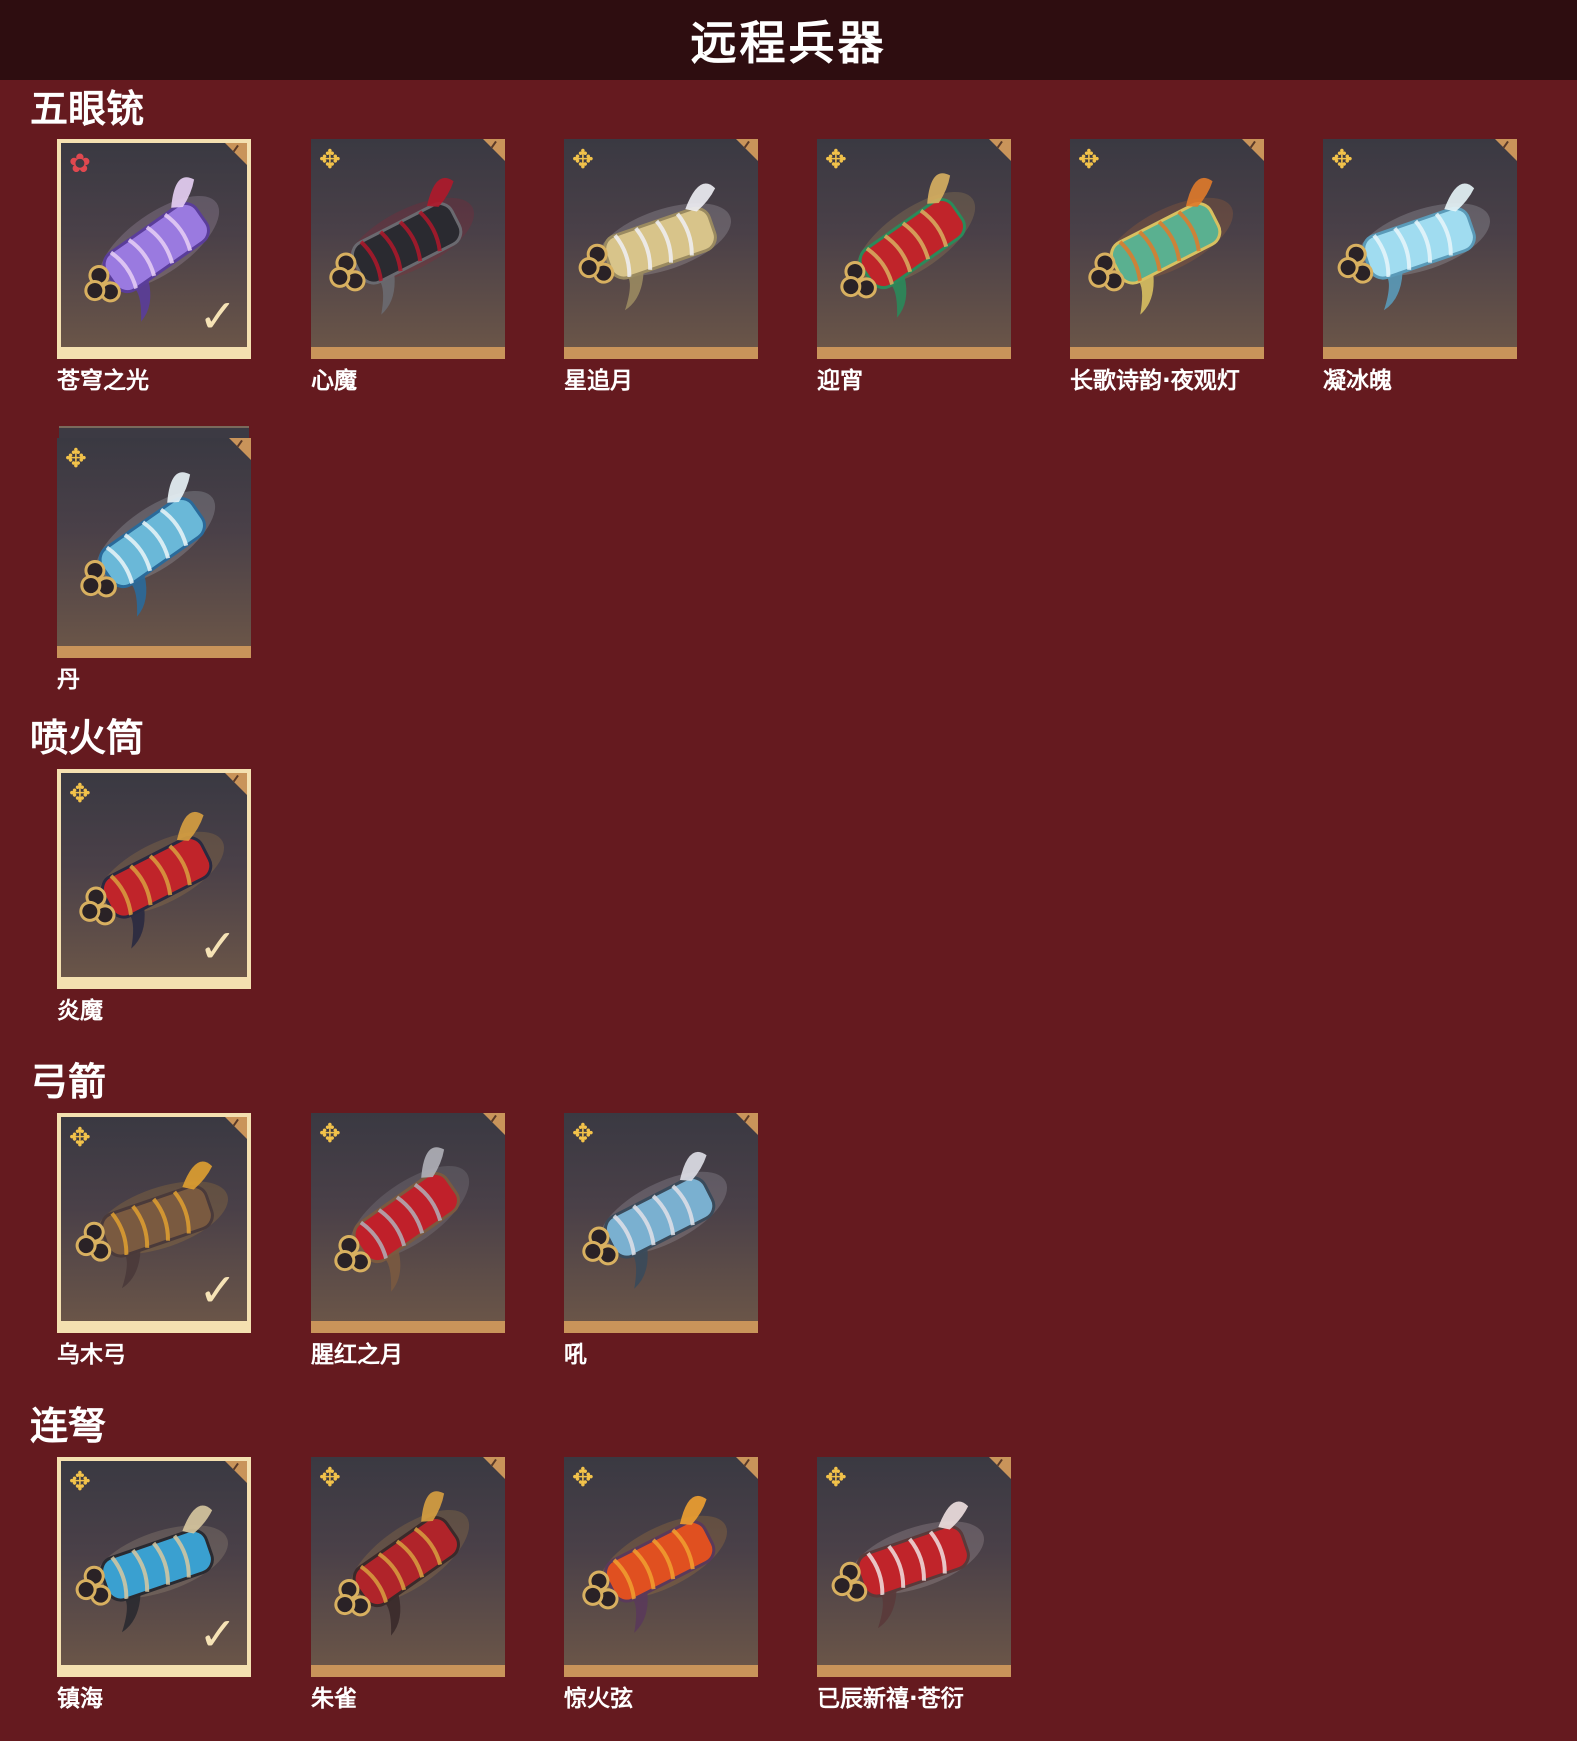 This screenshot has height=1741, width=1577. Describe the element at coordinates (598, 1699) in the screenshot. I see `weapon-name: 惊火弦` at that location.